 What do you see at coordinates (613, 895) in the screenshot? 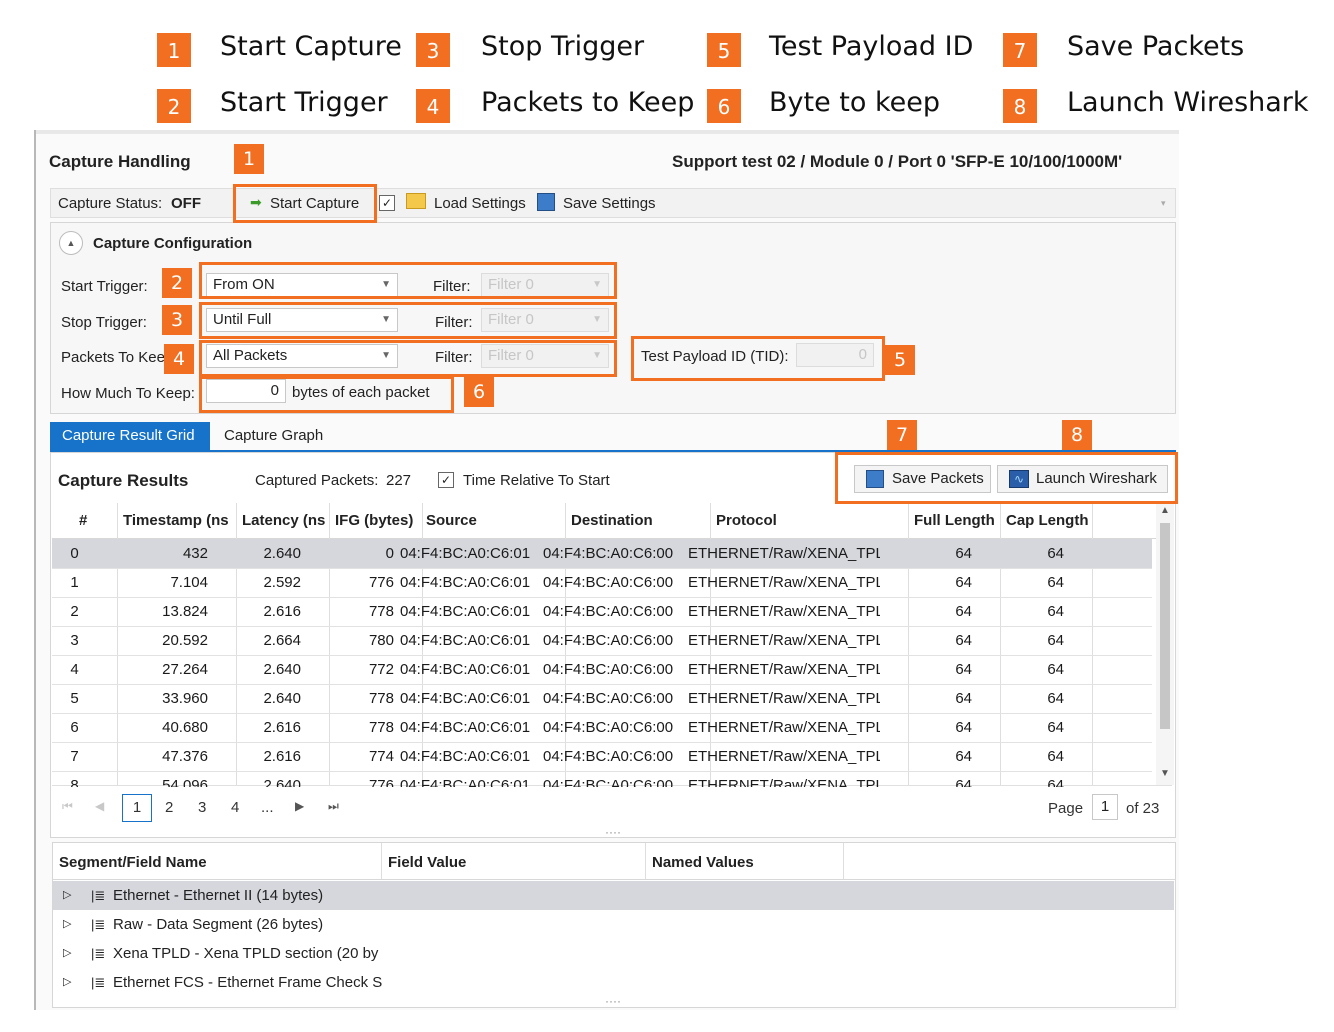
I see `segment-row: ▷ |≣ Ethernet - Ethernet II (14 bytes)` at bounding box center [613, 895].